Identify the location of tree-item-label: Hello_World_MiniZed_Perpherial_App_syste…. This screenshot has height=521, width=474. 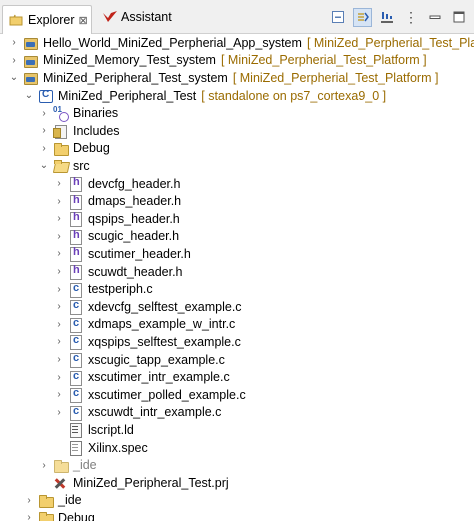
(172, 42).